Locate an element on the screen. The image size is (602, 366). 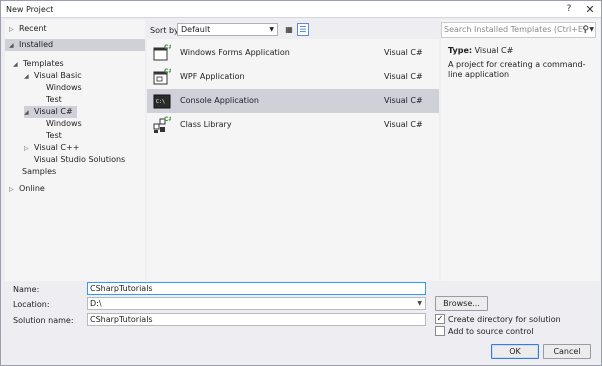
sort-bar: Sort by: Default ▼ ▦ ☰ is located at coordinates (293, 29).